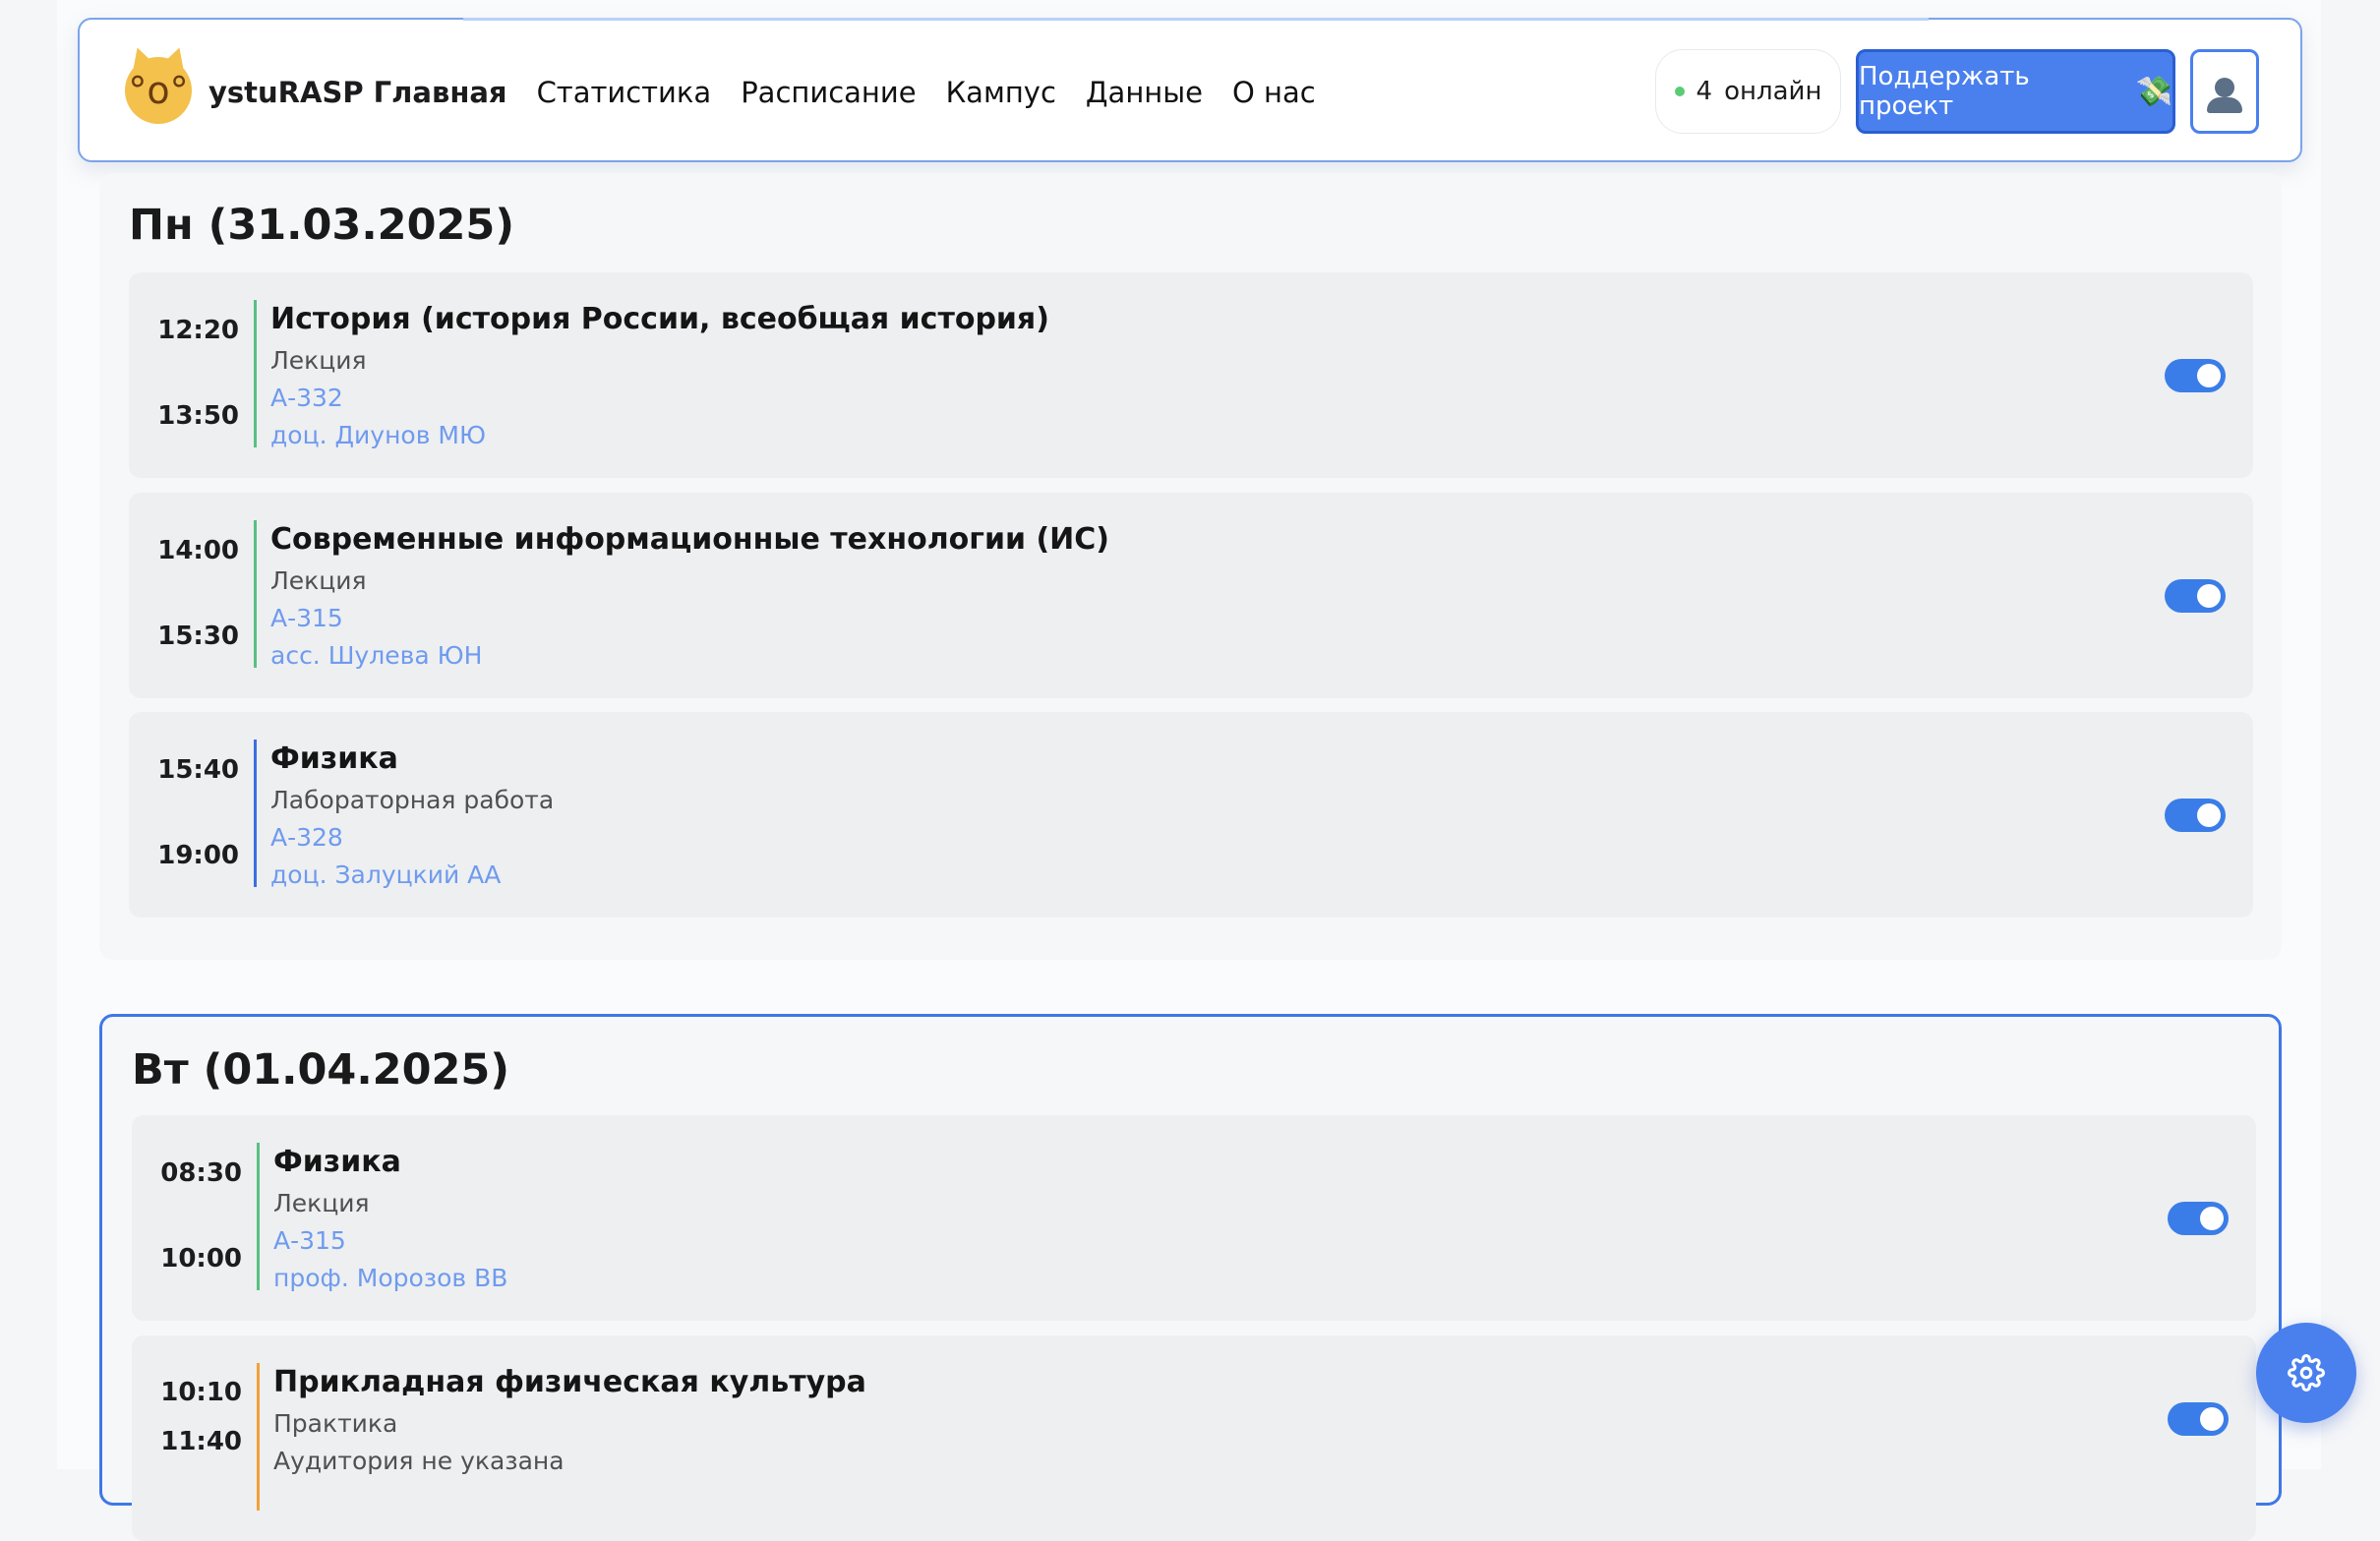 The width and height of the screenshot is (2380, 1541). I want to click on lesson-teacher-link: проф. Морозов ВВ, so click(390, 1278).